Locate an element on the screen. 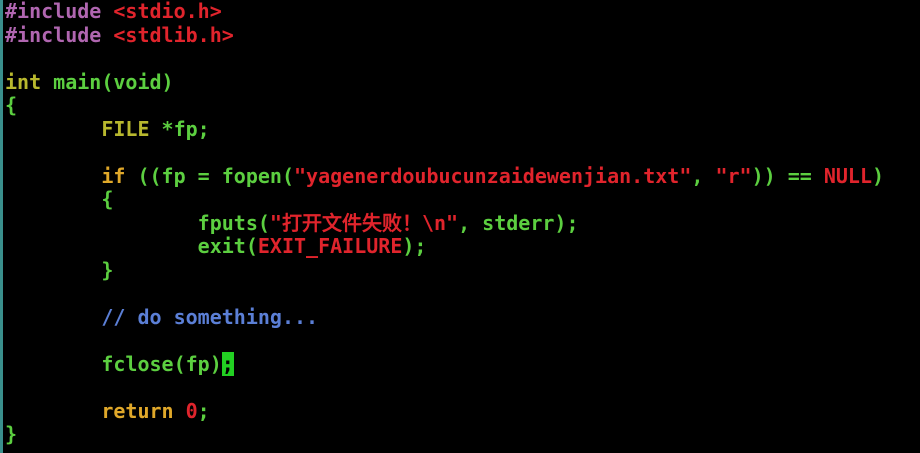  code-line-4: int main(void) is located at coordinates (89, 82).